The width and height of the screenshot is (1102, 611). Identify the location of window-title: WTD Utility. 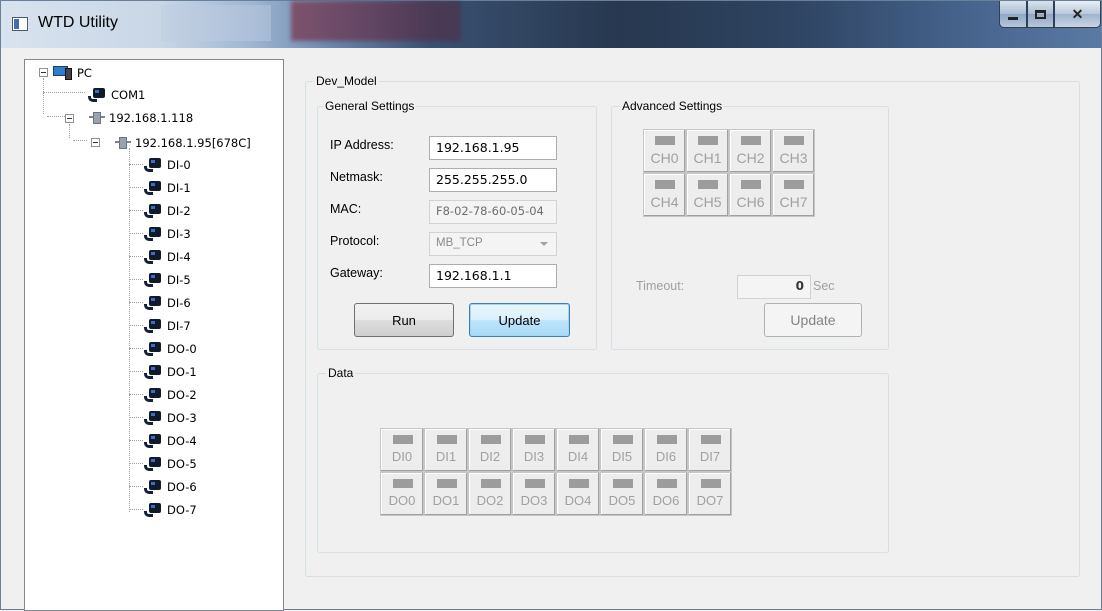
(78, 22).